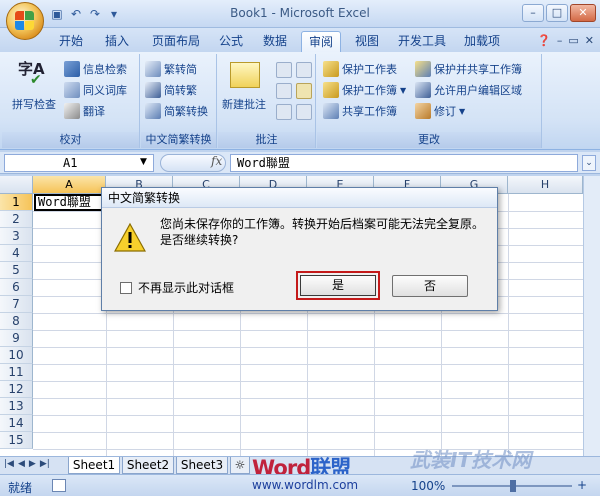 This screenshot has height=496, width=600. Describe the element at coordinates (178, 140) in the screenshot. I see `group-label-chinese: 中文简繁转换` at that location.